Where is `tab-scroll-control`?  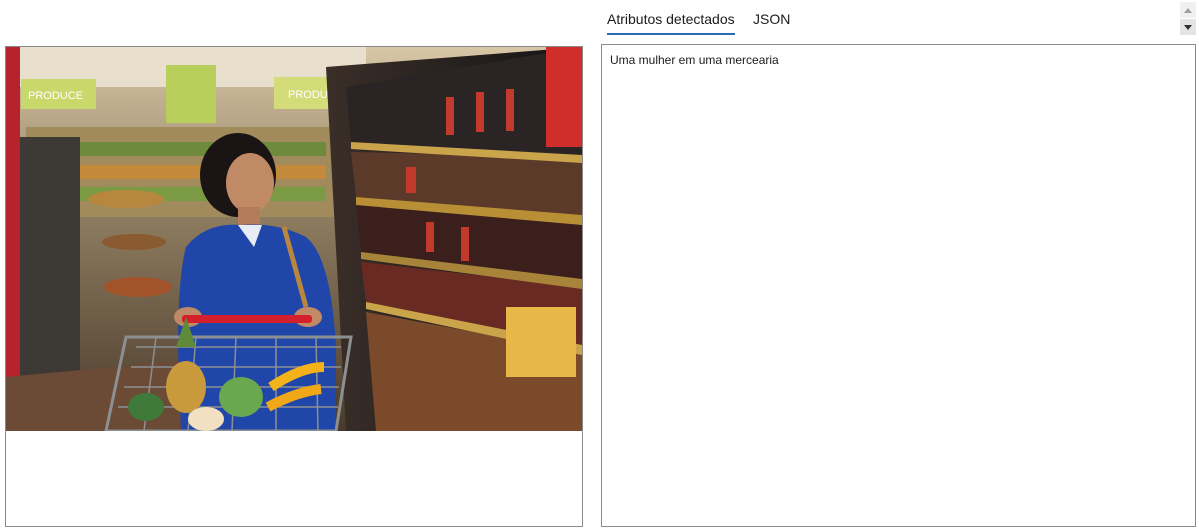 tab-scroll-control is located at coordinates (1188, 19).